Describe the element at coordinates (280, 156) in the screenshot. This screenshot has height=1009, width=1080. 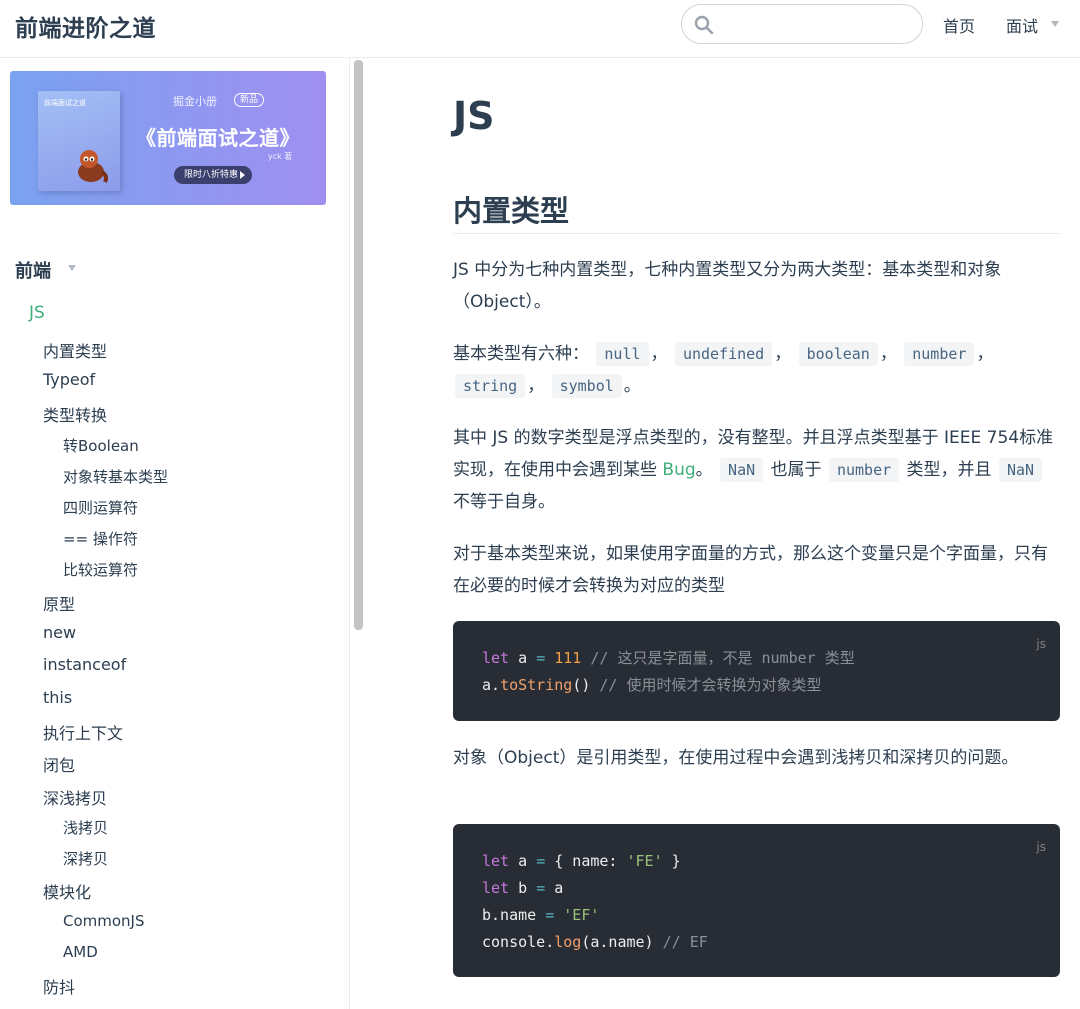
I see `banner-author: yck 著` at that location.